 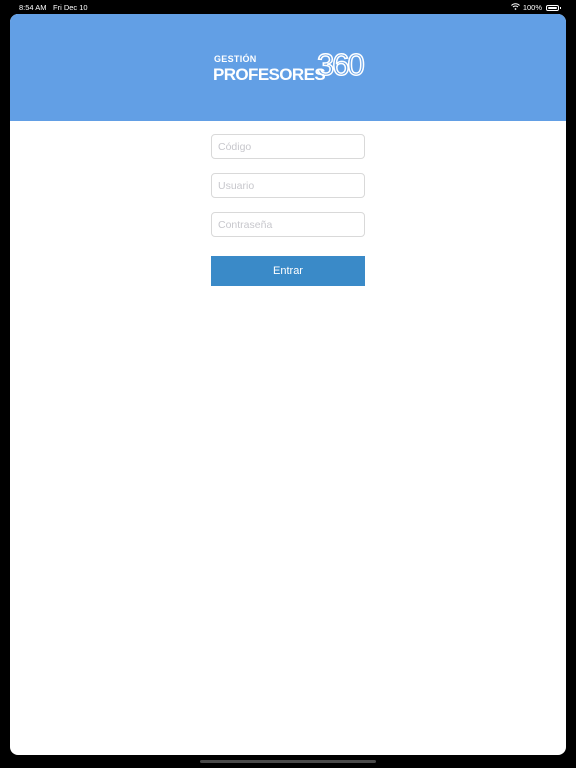 I want to click on status-bar: 8:54 AM Fri Dec 10 100%, so click(x=288, y=7).